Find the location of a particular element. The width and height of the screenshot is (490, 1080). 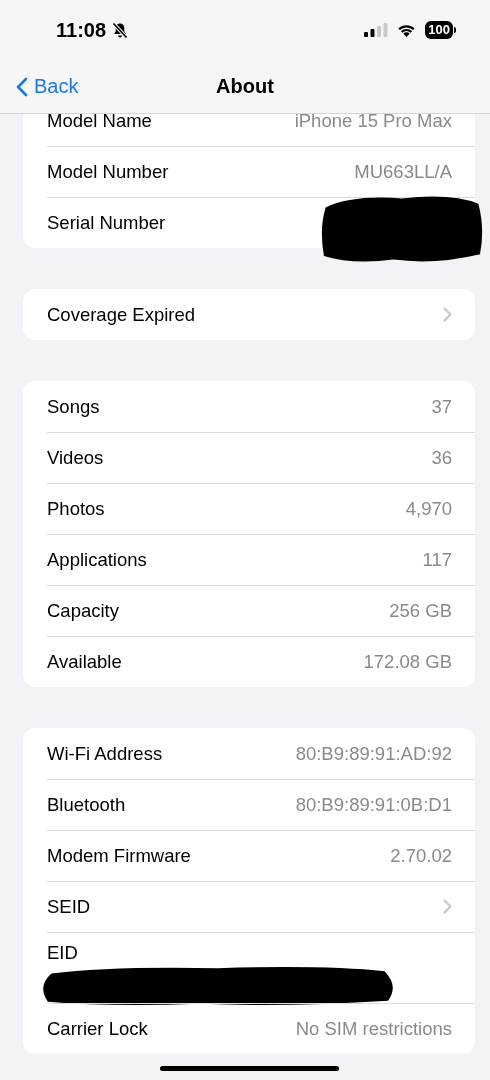

bell-slash-icon is located at coordinates (120, 30).